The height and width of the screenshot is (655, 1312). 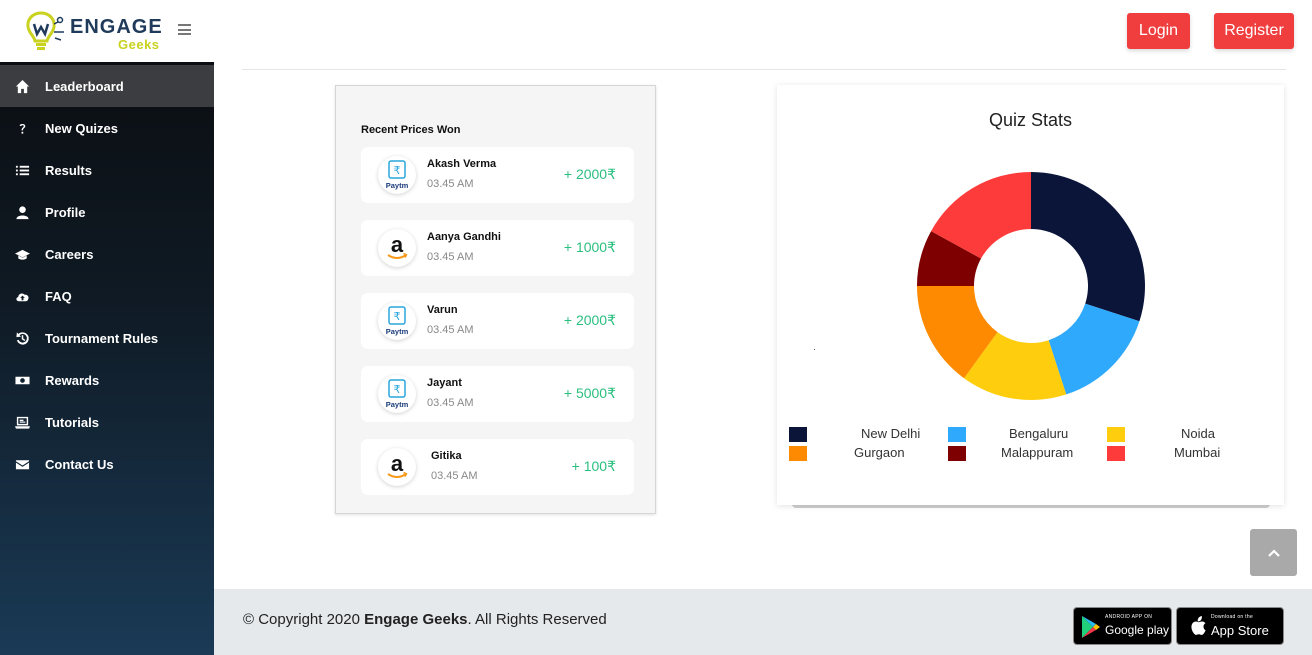 What do you see at coordinates (45, 30) in the screenshot?
I see `lightbulb-logo-icon` at bounding box center [45, 30].